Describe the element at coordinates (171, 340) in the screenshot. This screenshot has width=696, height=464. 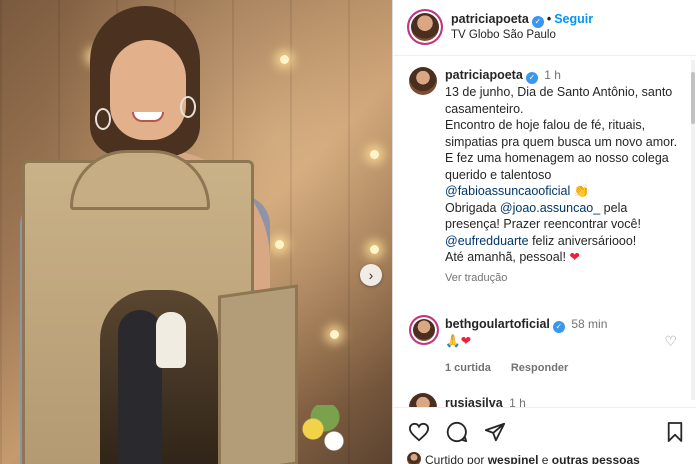
I see `child-statue` at that location.